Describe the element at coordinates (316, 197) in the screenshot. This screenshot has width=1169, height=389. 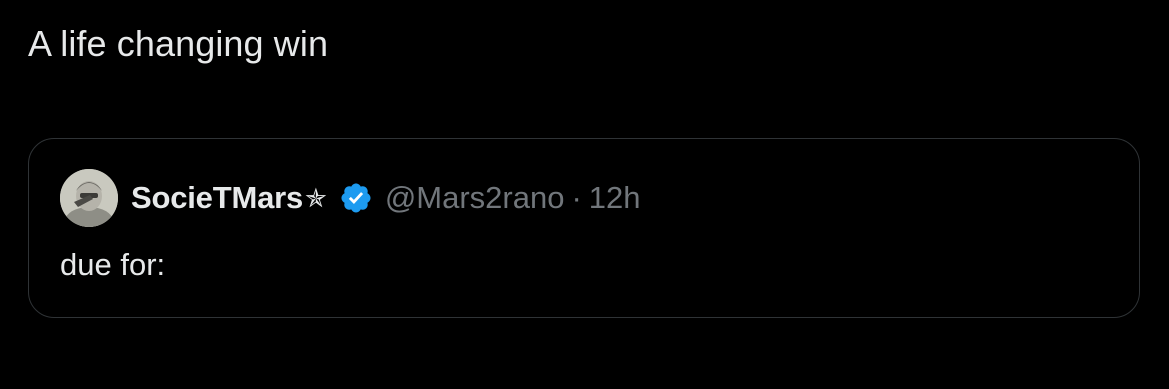
I see `star-icon: ✯` at that location.